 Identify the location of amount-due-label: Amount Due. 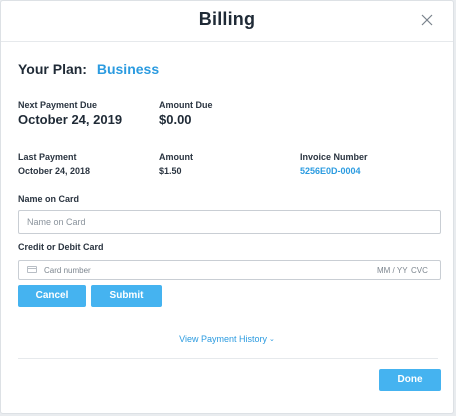
(186, 105).